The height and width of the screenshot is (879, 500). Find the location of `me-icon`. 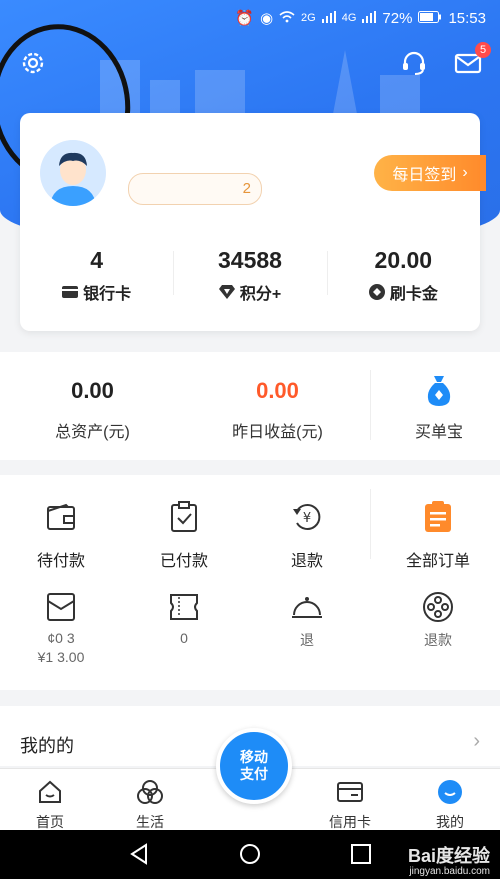

me-icon is located at coordinates (450, 792).